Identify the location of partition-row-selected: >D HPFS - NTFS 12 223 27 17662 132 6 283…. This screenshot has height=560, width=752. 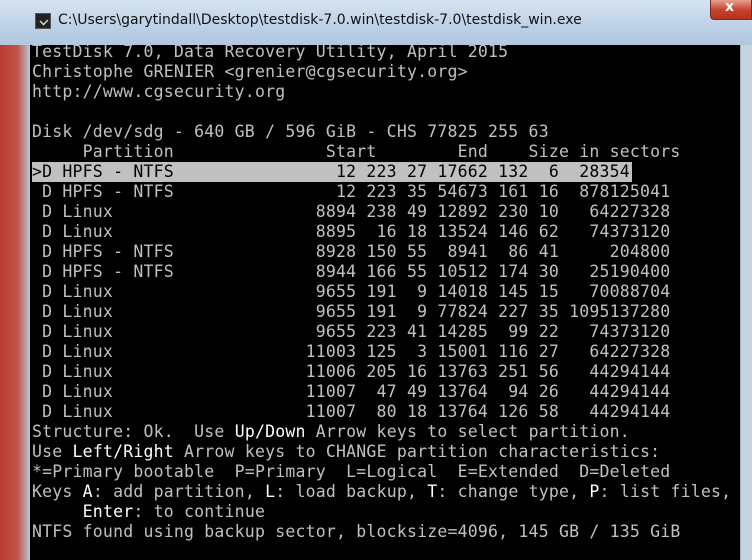
(351, 172).